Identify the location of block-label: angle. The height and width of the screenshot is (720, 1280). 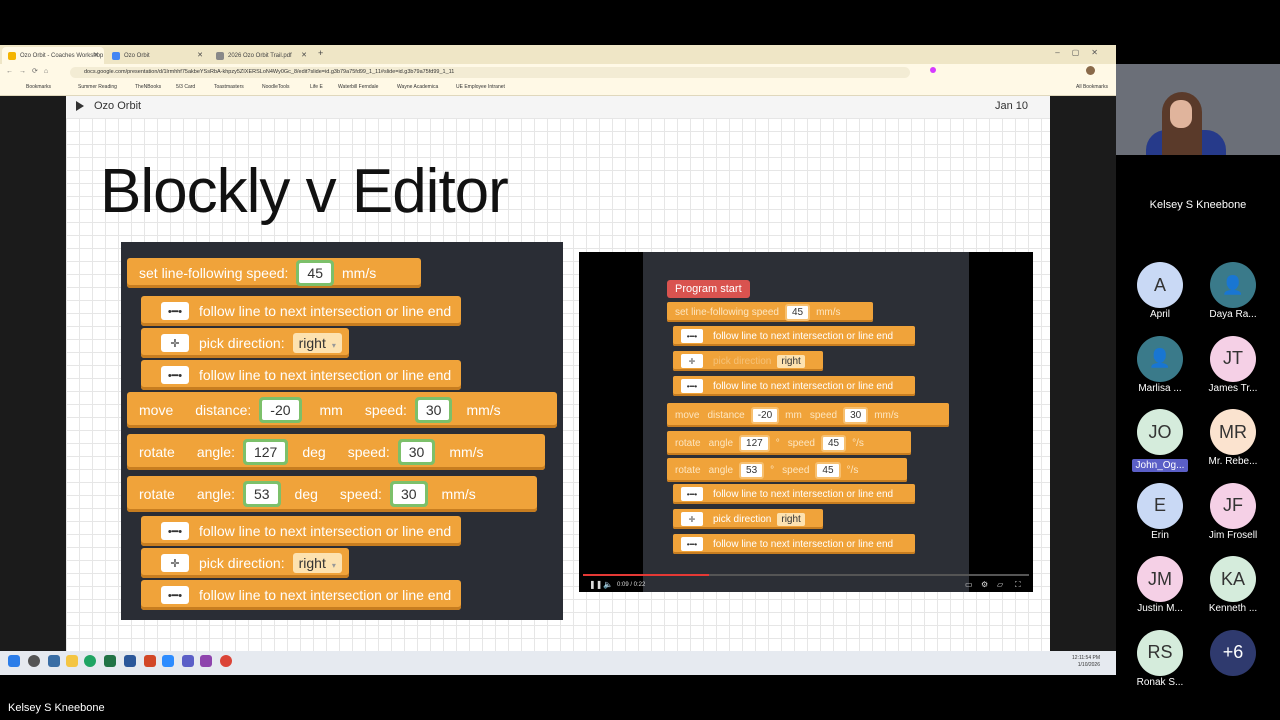
(721, 470).